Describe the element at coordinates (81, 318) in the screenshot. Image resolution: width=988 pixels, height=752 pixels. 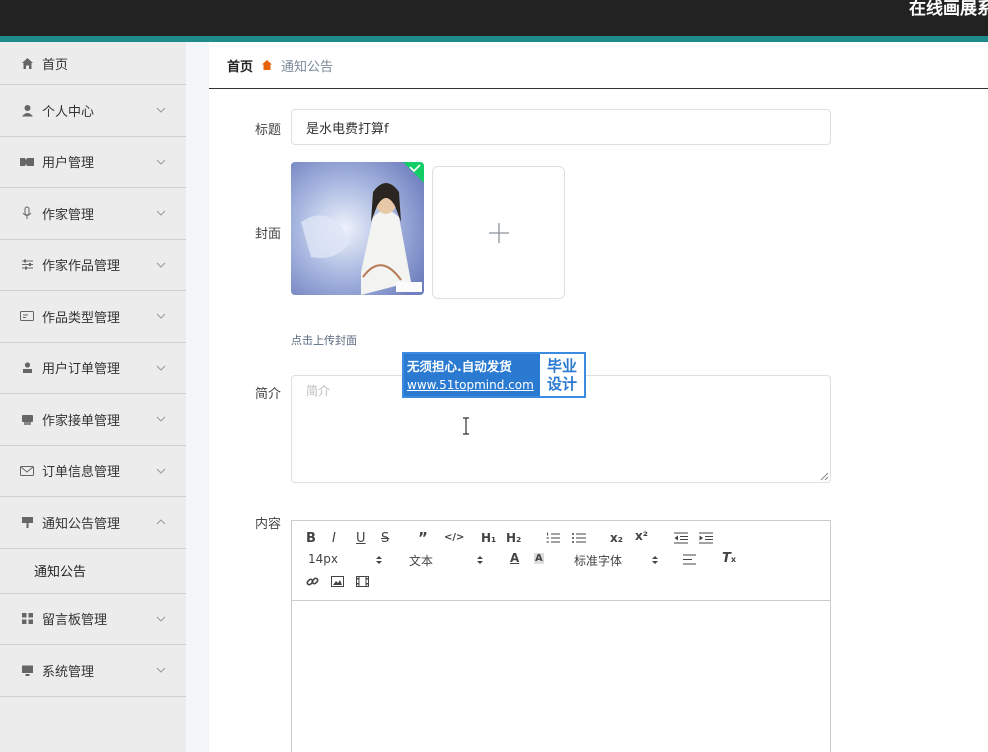
I see `sidebar-item-label: 作品类型管理` at that location.